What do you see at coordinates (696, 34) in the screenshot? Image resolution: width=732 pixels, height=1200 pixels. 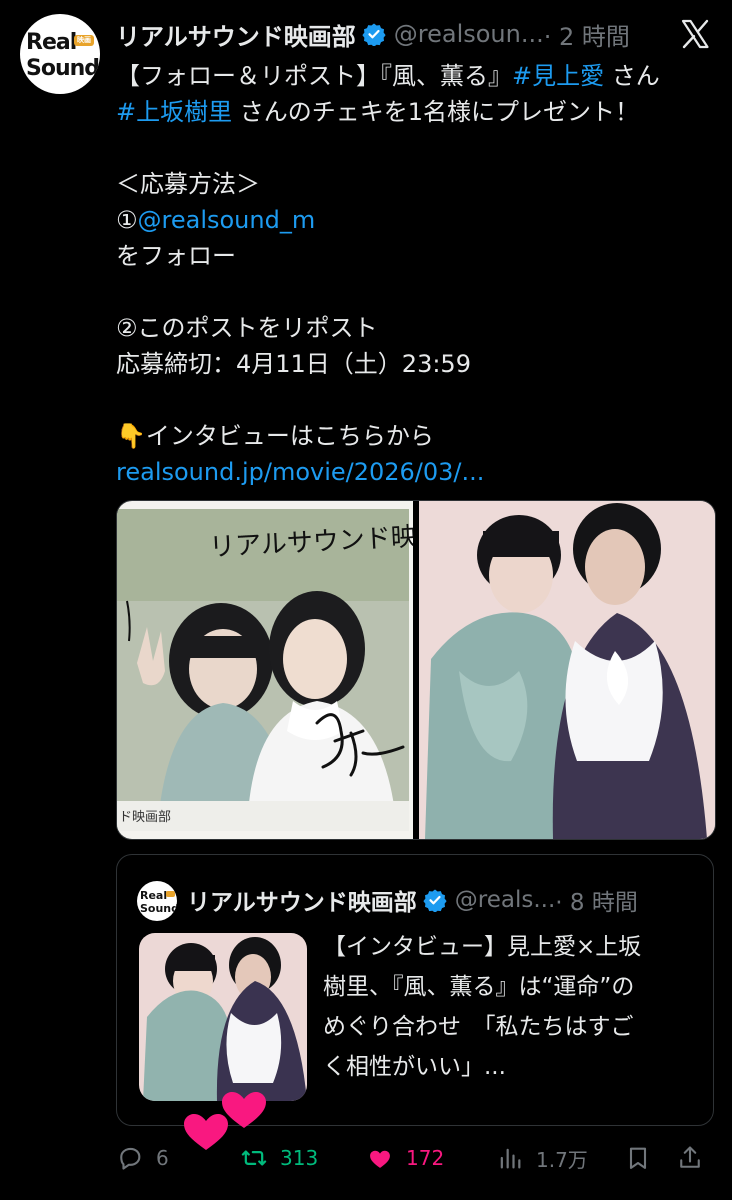 I see `x-logo-icon` at bounding box center [696, 34].